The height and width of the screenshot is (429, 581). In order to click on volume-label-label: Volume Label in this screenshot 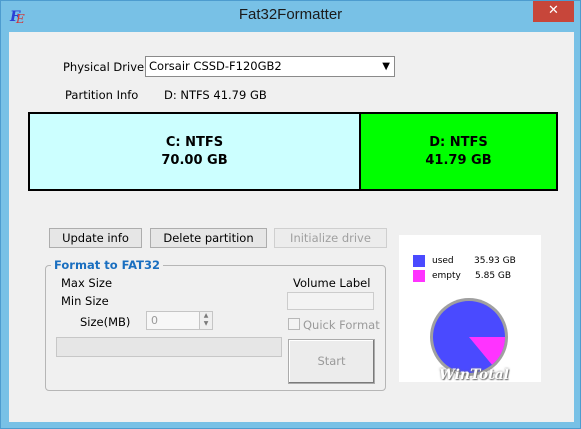, I will do `click(332, 283)`.